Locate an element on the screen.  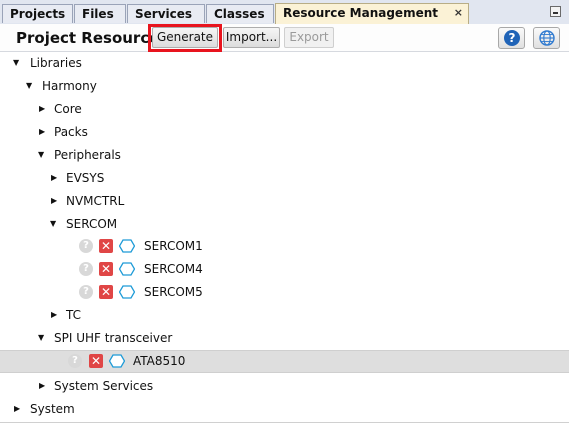
tree-node-peripherals: ▼ Peripherals is located at coordinates (284, 155).